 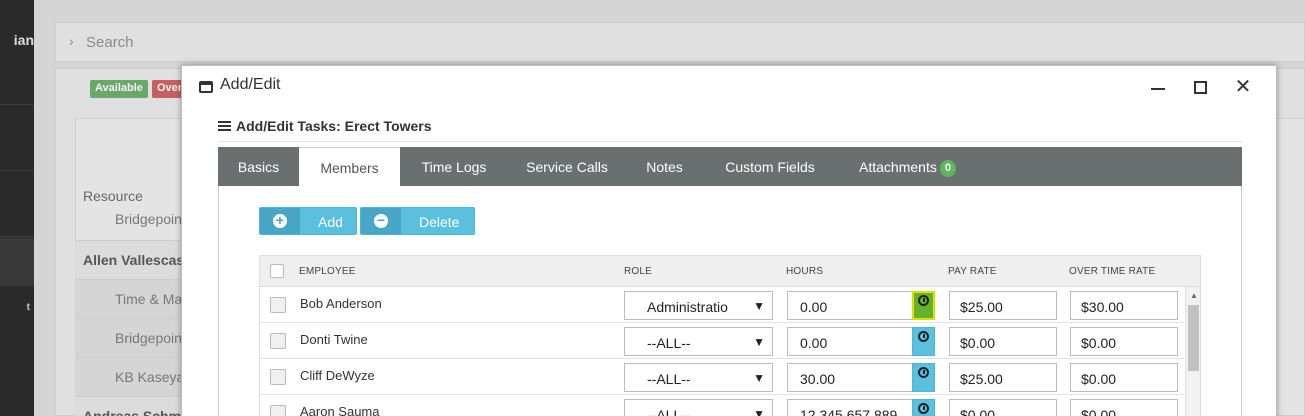 I want to click on maximize-icon, so click(x=1200, y=87).